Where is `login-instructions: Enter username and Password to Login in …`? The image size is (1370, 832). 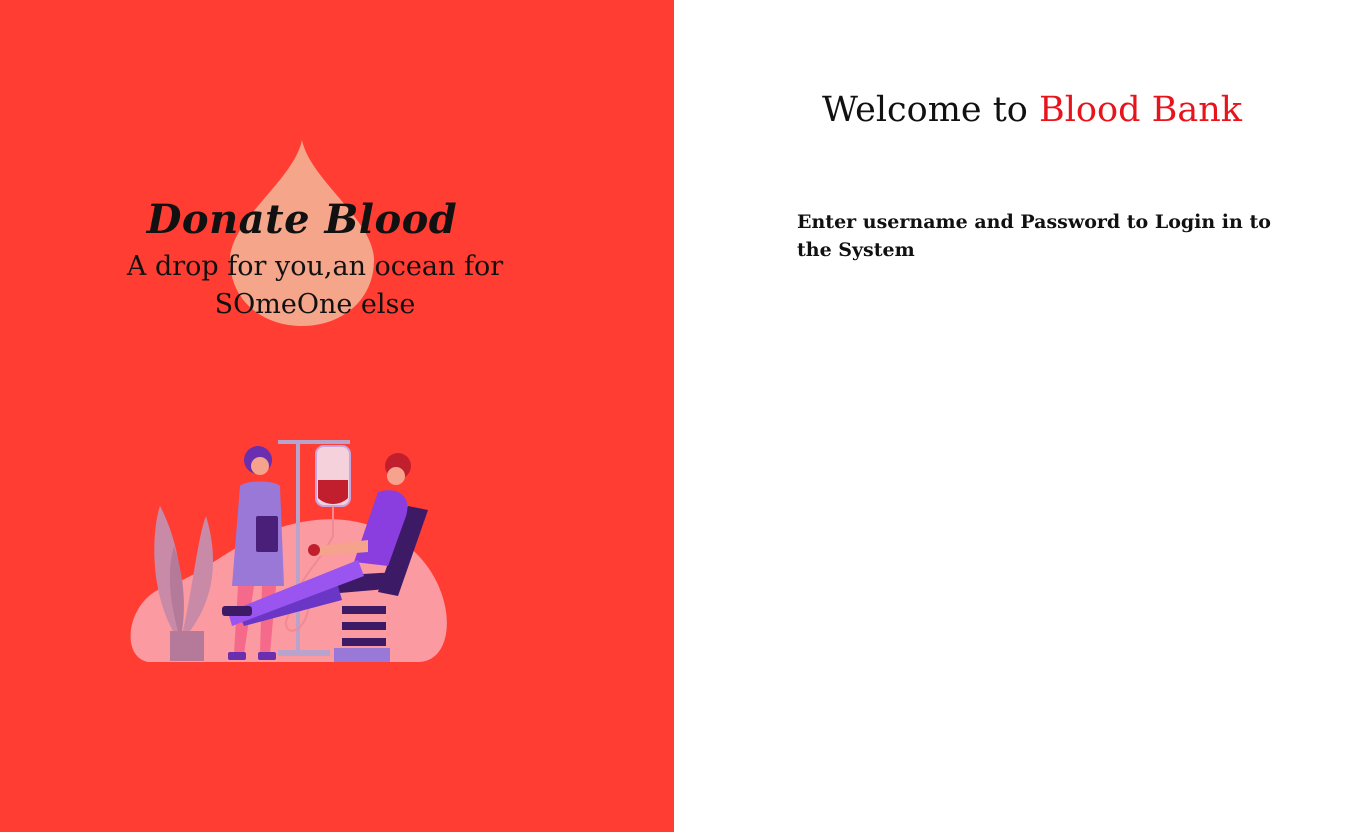
login-instructions: Enter username and Password to Login in … is located at coordinates (1034, 236).